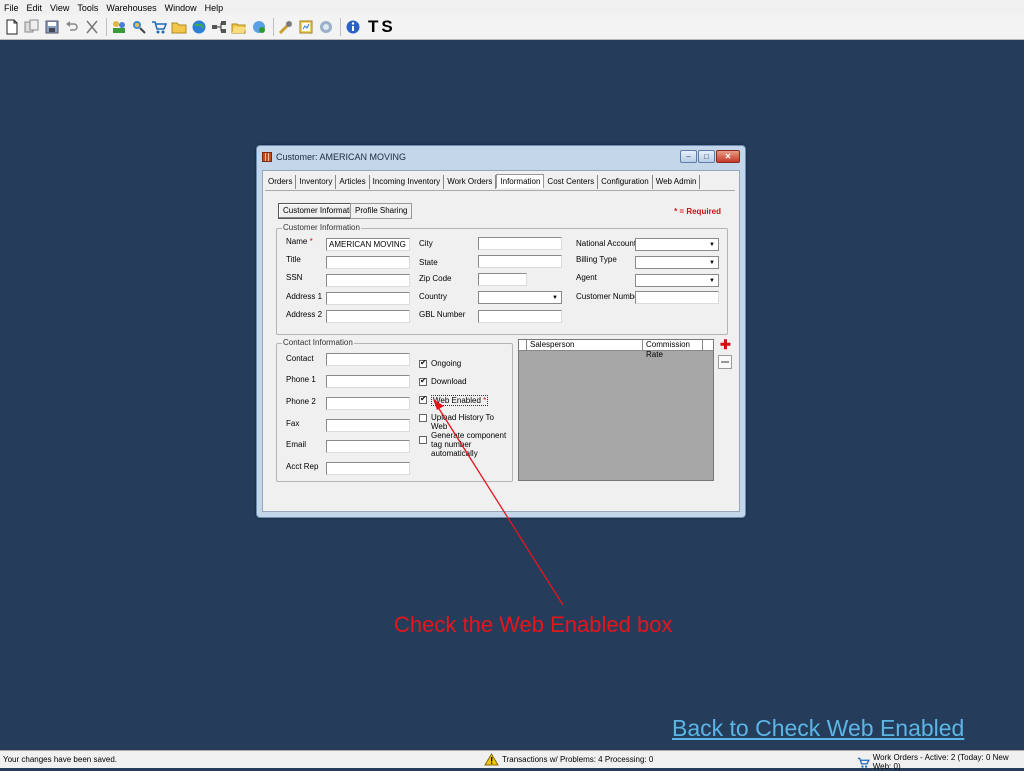 The image size is (1024, 771). Describe the element at coordinates (293, 423) in the screenshot. I see `fax-label: Fax` at that location.